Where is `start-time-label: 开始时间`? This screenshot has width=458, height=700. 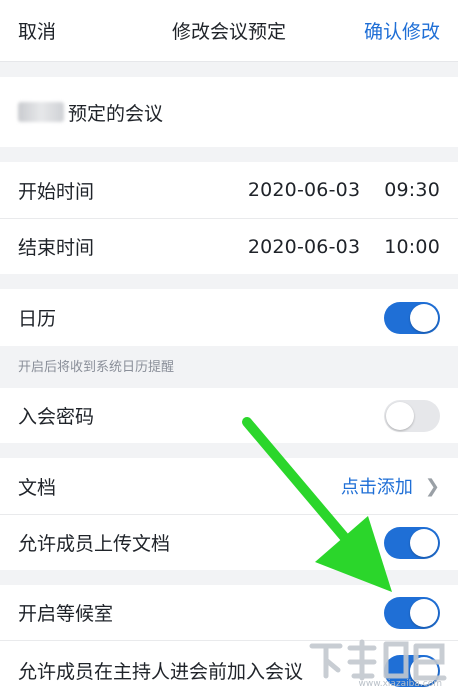
start-time-label: 开始时间 is located at coordinates (56, 191).